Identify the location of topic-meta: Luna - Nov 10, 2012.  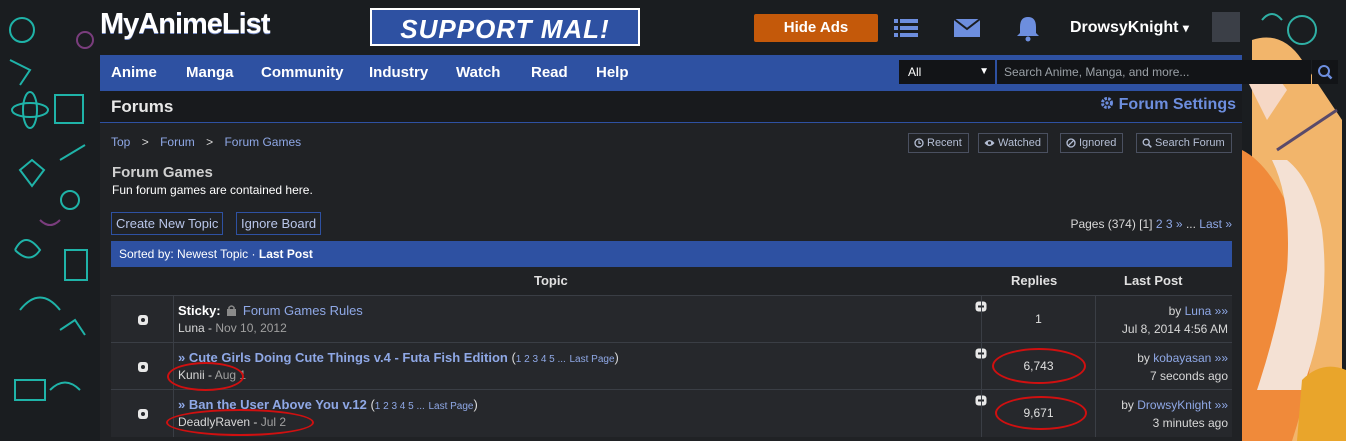
(232, 328).